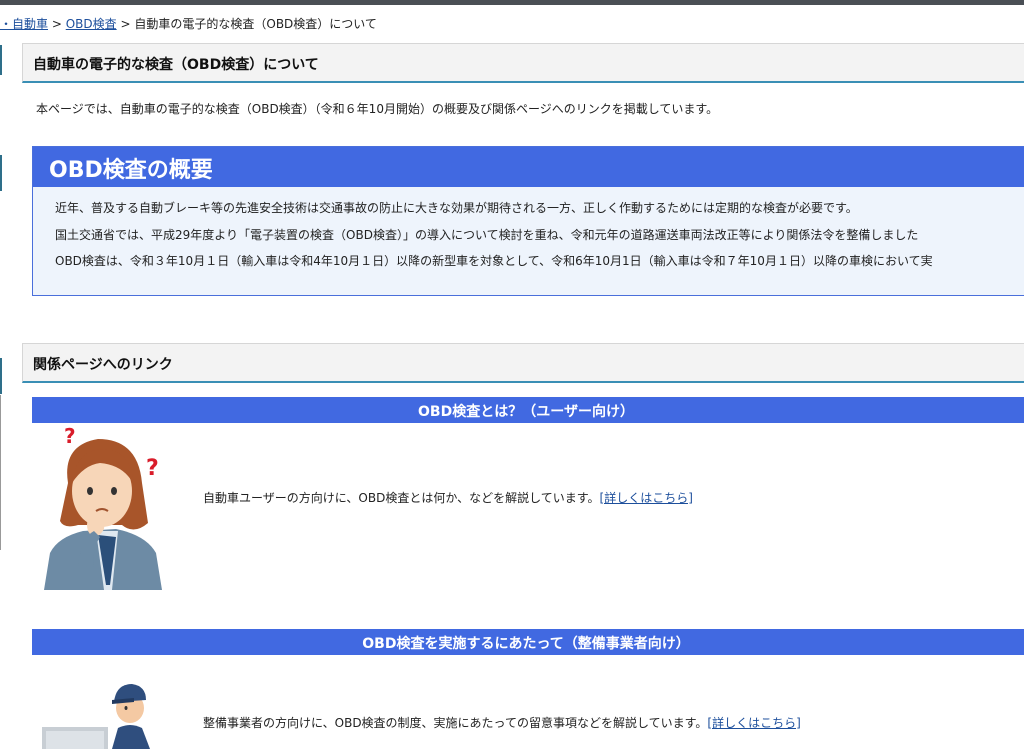  Describe the element at coordinates (96, 716) in the screenshot. I see `mechanic-illustration-icon` at that location.